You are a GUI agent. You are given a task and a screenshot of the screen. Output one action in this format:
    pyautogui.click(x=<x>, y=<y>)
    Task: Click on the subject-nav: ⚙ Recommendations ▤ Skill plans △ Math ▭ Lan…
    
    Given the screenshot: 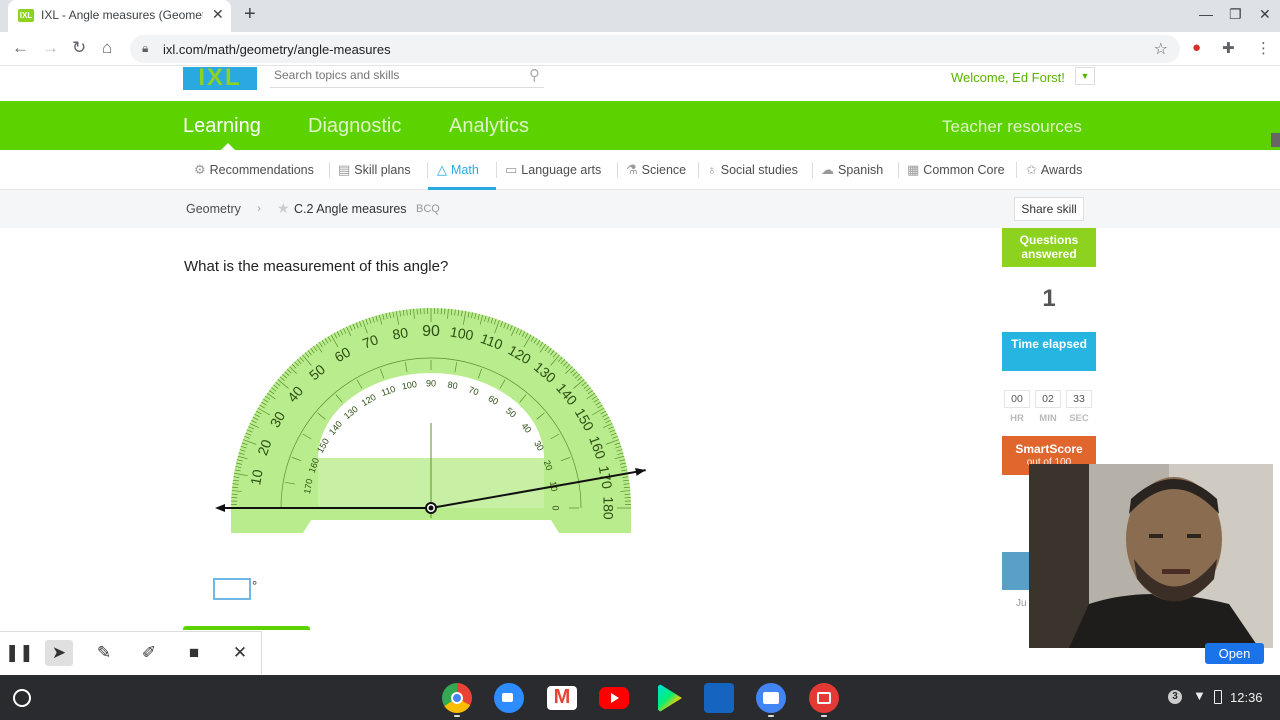 What is the action you would take?
    pyautogui.click(x=640, y=170)
    